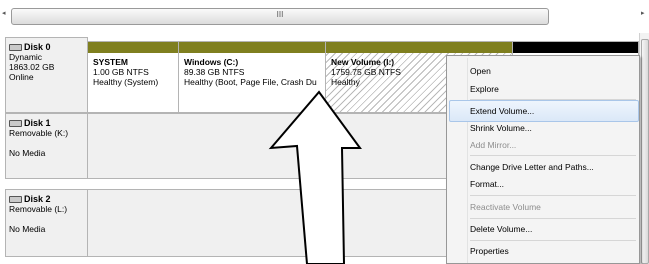 The image size is (649, 264). I want to click on disk-name: Disk 0, so click(37, 47).